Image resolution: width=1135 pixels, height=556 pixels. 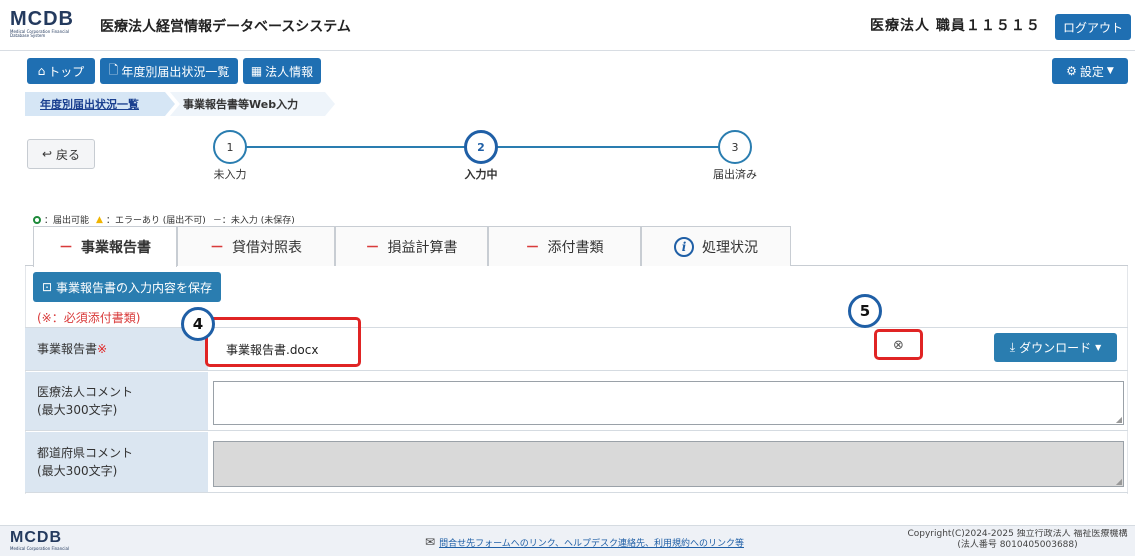 I want to click on corp-info-label: 法人情報, so click(x=289, y=71).